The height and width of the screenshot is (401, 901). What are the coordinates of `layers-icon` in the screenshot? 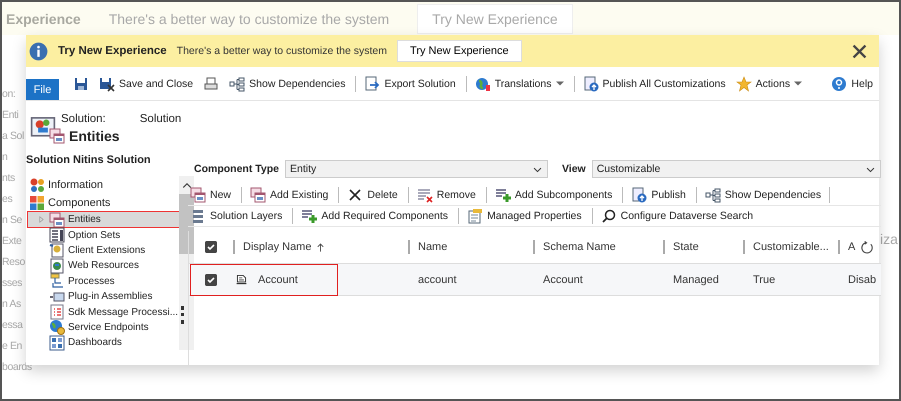 It's located at (198, 216).